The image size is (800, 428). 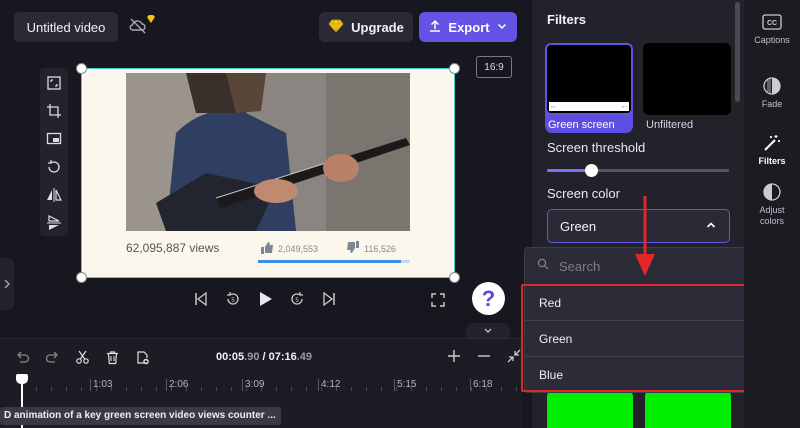 I want to click on filter-label: Unfiltered, so click(x=670, y=125).